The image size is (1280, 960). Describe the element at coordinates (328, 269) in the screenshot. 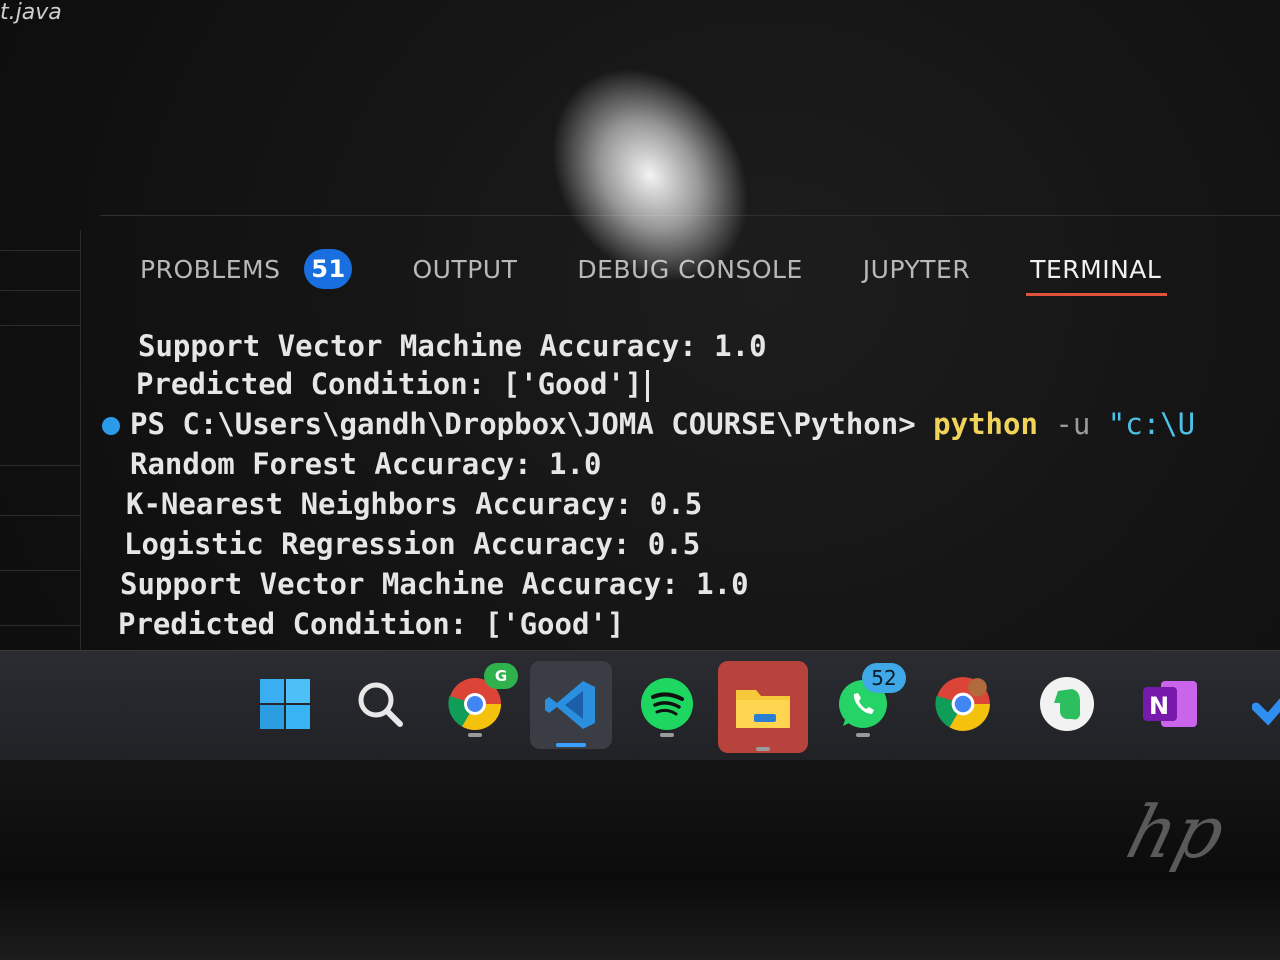

I see `problems-count-badge: 51` at that location.